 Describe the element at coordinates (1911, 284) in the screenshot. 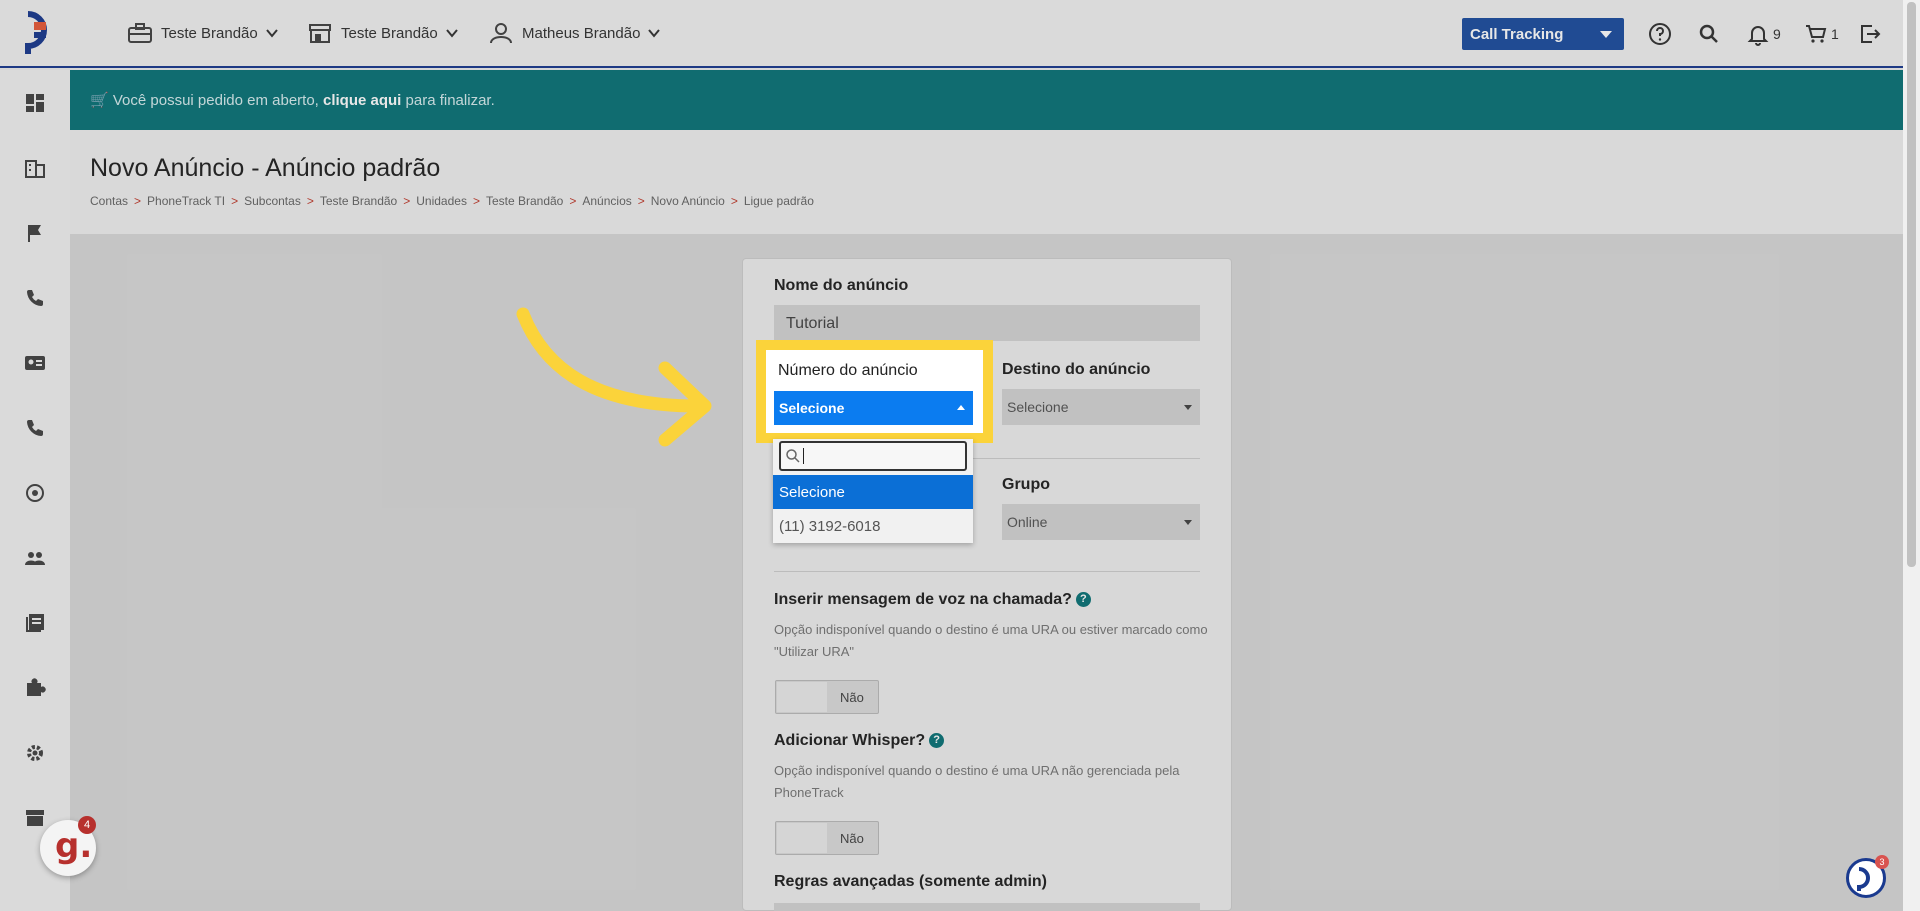

I see `scrollbar-thumb` at that location.